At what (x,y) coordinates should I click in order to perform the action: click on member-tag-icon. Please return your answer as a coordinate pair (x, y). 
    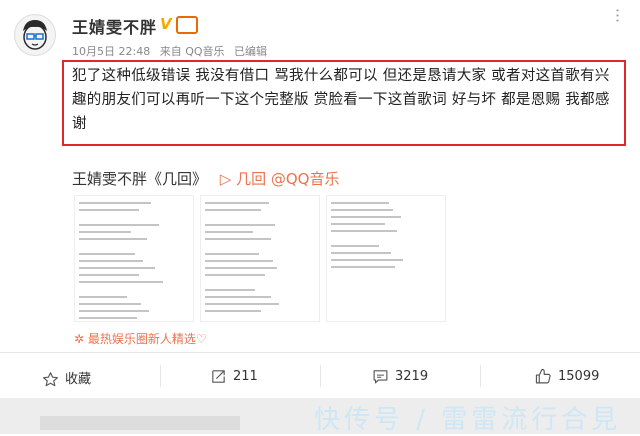
    Looking at the image, I should click on (187, 25).